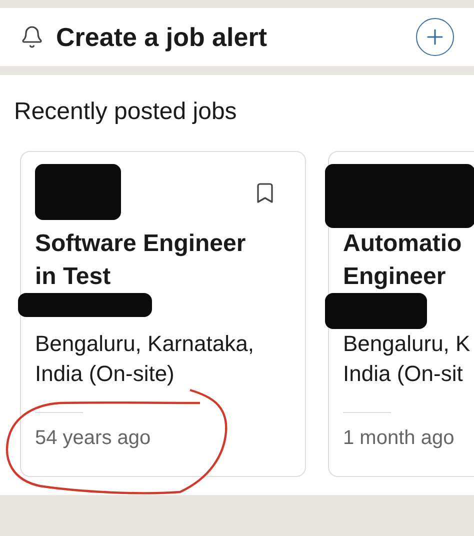 The image size is (474, 536). Describe the element at coordinates (395, 277) in the screenshot. I see `job-title: Engineer` at that location.